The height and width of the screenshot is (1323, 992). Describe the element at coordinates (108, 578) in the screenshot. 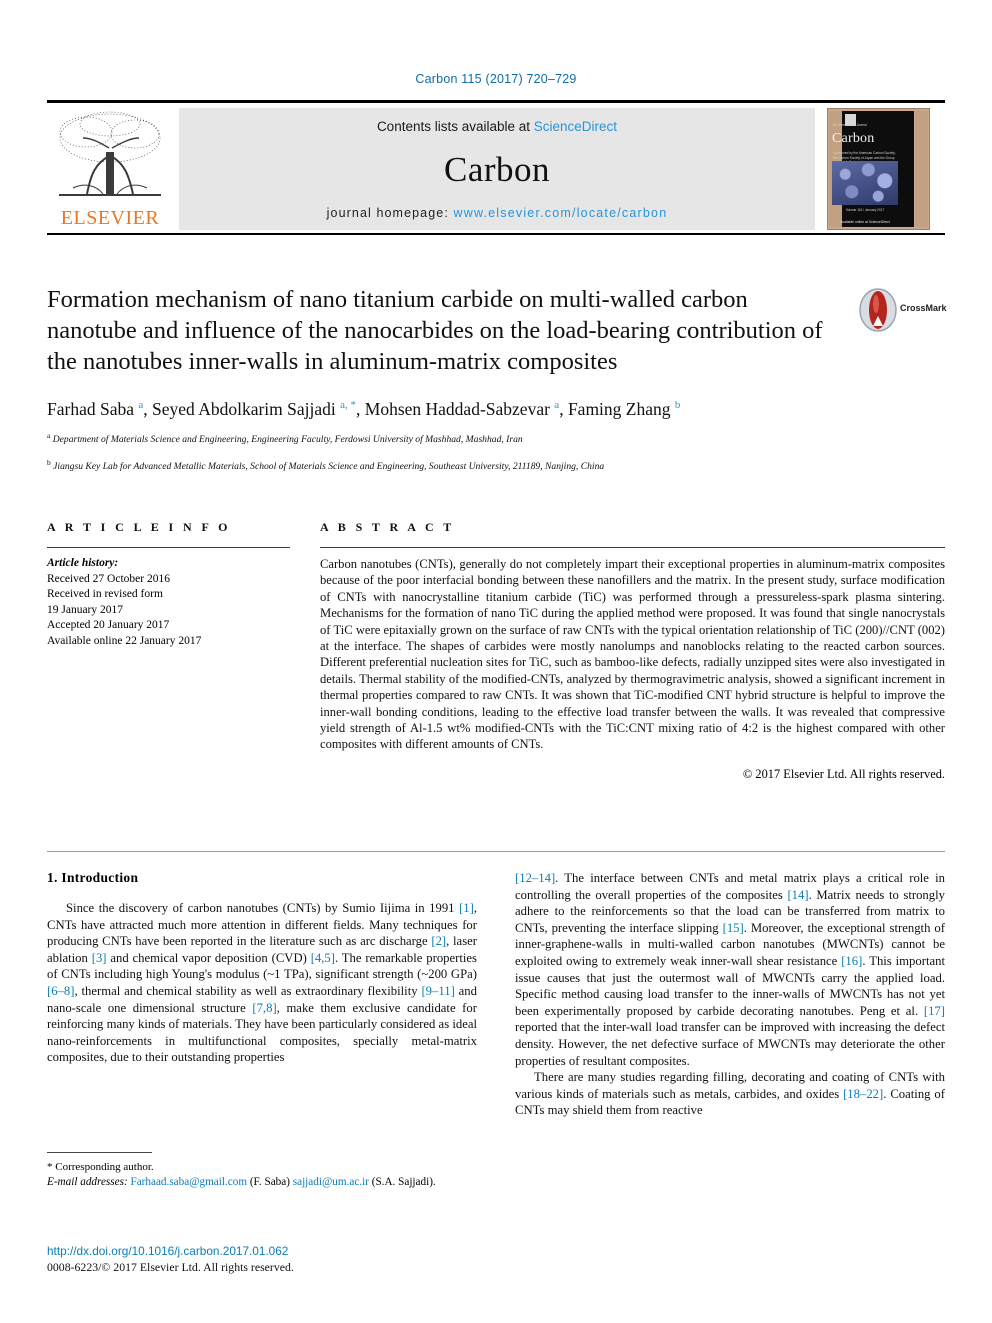

I see `history-received: Received 27 October 2016` at that location.